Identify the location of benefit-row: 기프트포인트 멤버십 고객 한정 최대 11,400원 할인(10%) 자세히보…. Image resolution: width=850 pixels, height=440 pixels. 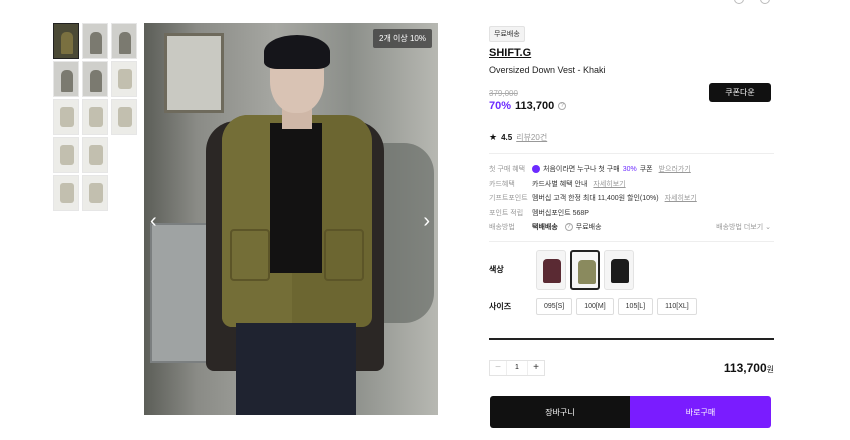
(593, 198).